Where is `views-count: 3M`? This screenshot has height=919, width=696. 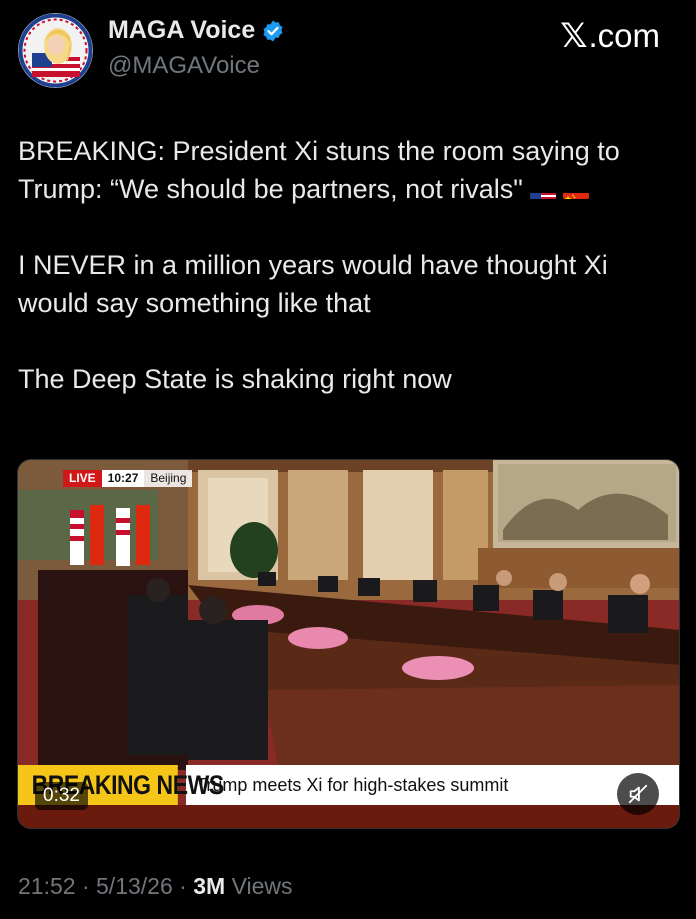 views-count: 3M is located at coordinates (209, 886).